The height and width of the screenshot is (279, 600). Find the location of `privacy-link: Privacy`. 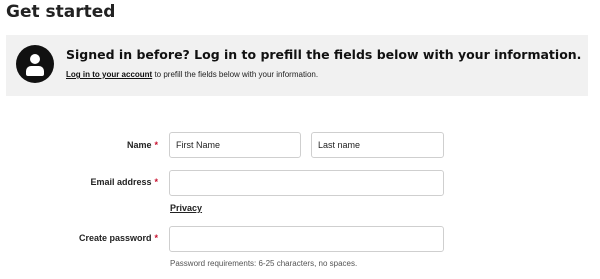

privacy-link: Privacy is located at coordinates (186, 208).